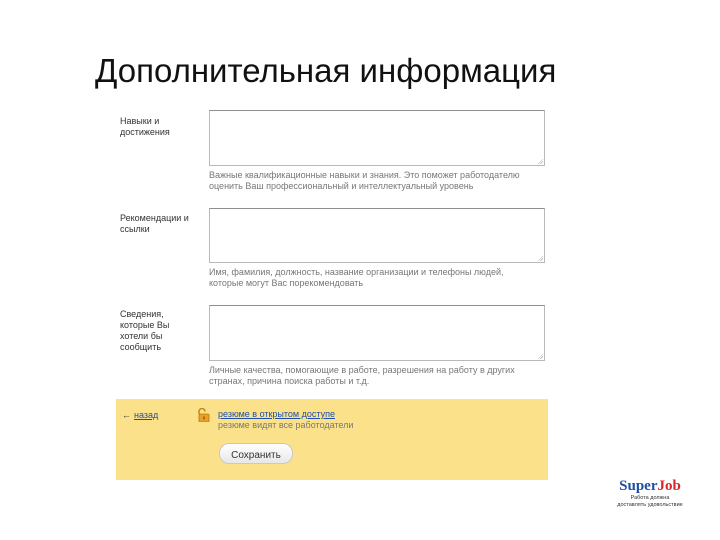 The height and width of the screenshot is (540, 720). I want to click on slide-title: Дополнительная информация, so click(326, 70).